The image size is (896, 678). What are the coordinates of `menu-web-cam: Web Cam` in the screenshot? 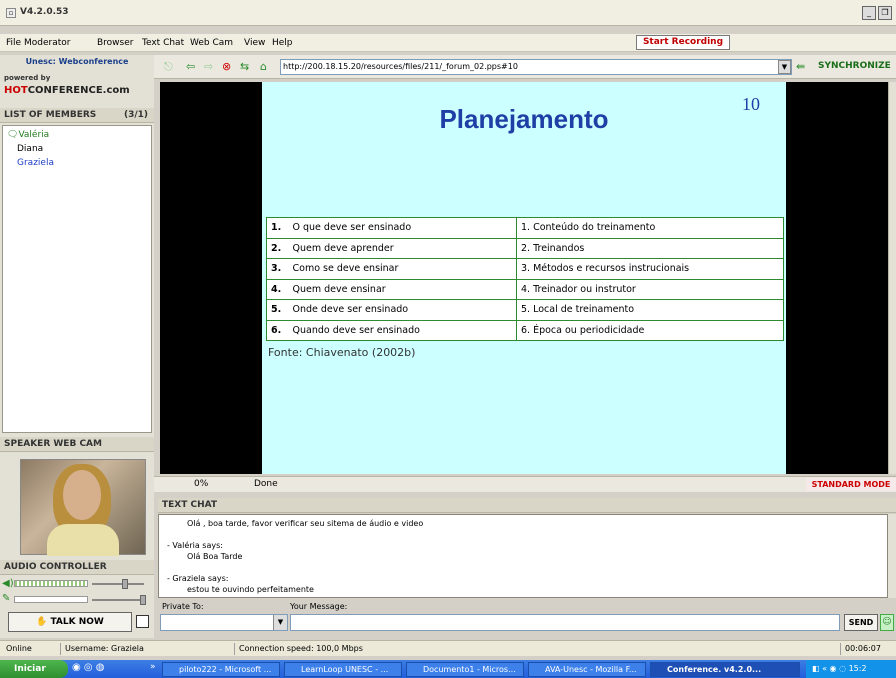 It's located at (211, 43).